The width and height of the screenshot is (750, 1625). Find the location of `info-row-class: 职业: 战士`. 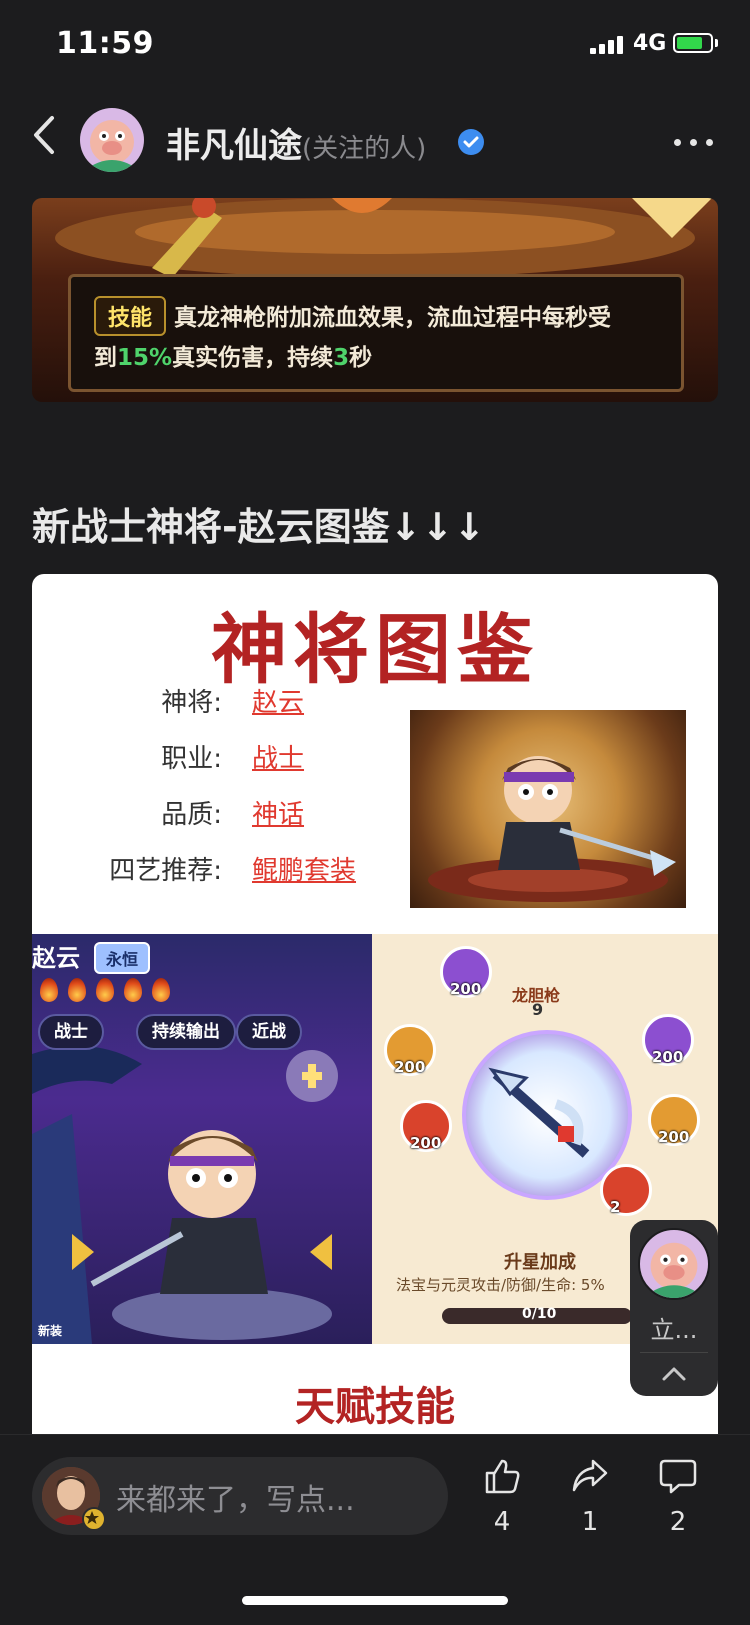

info-row-class: 职业: 战士 is located at coordinates (232, 758).